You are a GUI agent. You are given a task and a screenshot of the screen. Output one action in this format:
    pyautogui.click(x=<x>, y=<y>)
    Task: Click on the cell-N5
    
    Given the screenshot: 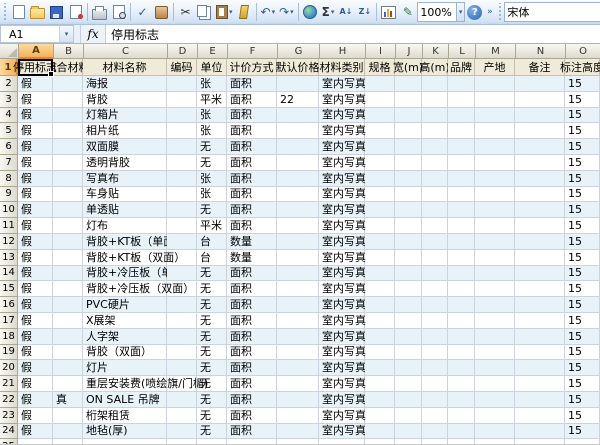 What is the action you would take?
    pyautogui.click(x=540, y=131)
    